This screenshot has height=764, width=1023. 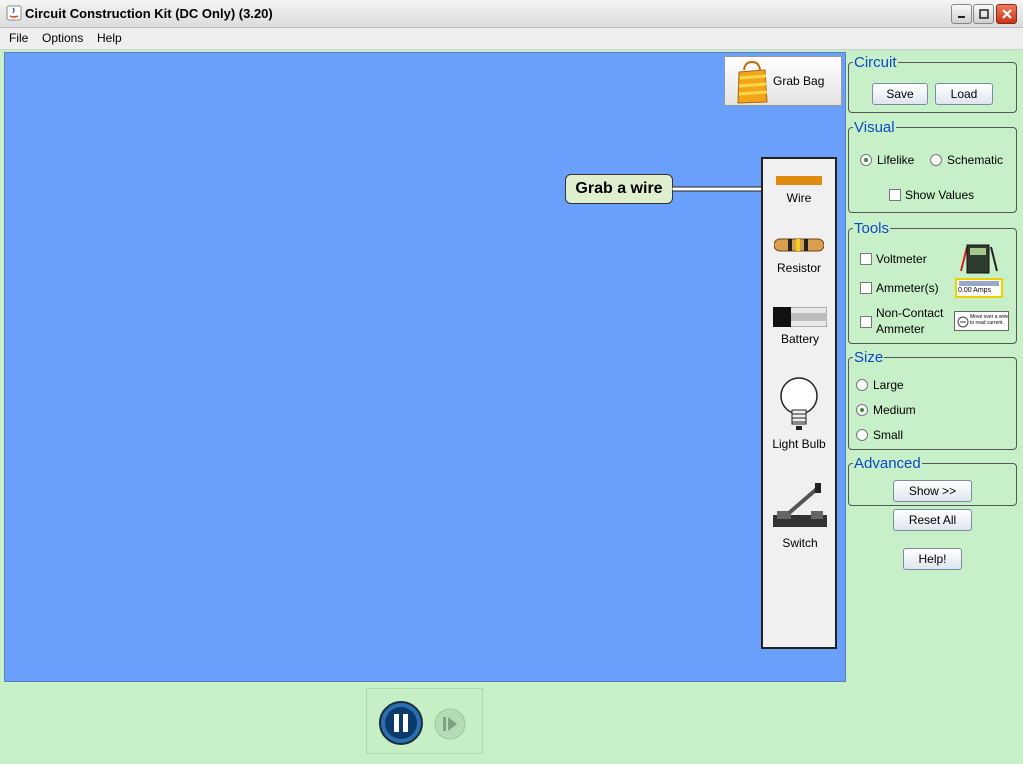 I want to click on non-contact-label-line1: Non-Contact, so click(x=910, y=313).